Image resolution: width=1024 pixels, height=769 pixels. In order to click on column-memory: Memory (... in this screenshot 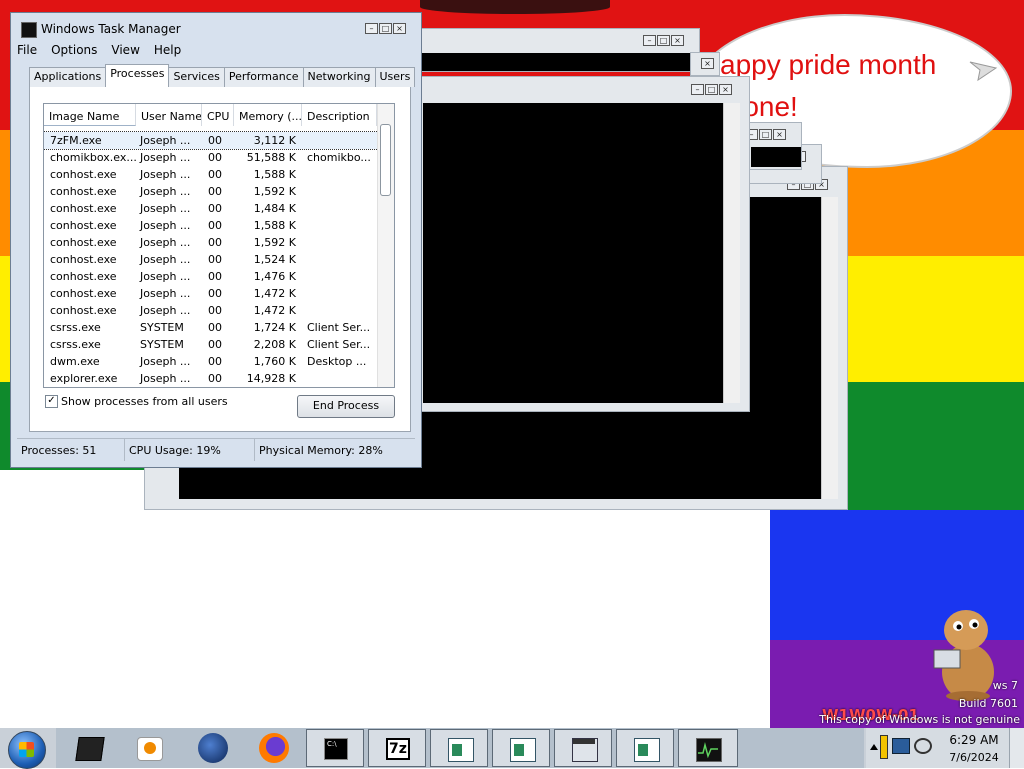, I will do `click(268, 115)`.